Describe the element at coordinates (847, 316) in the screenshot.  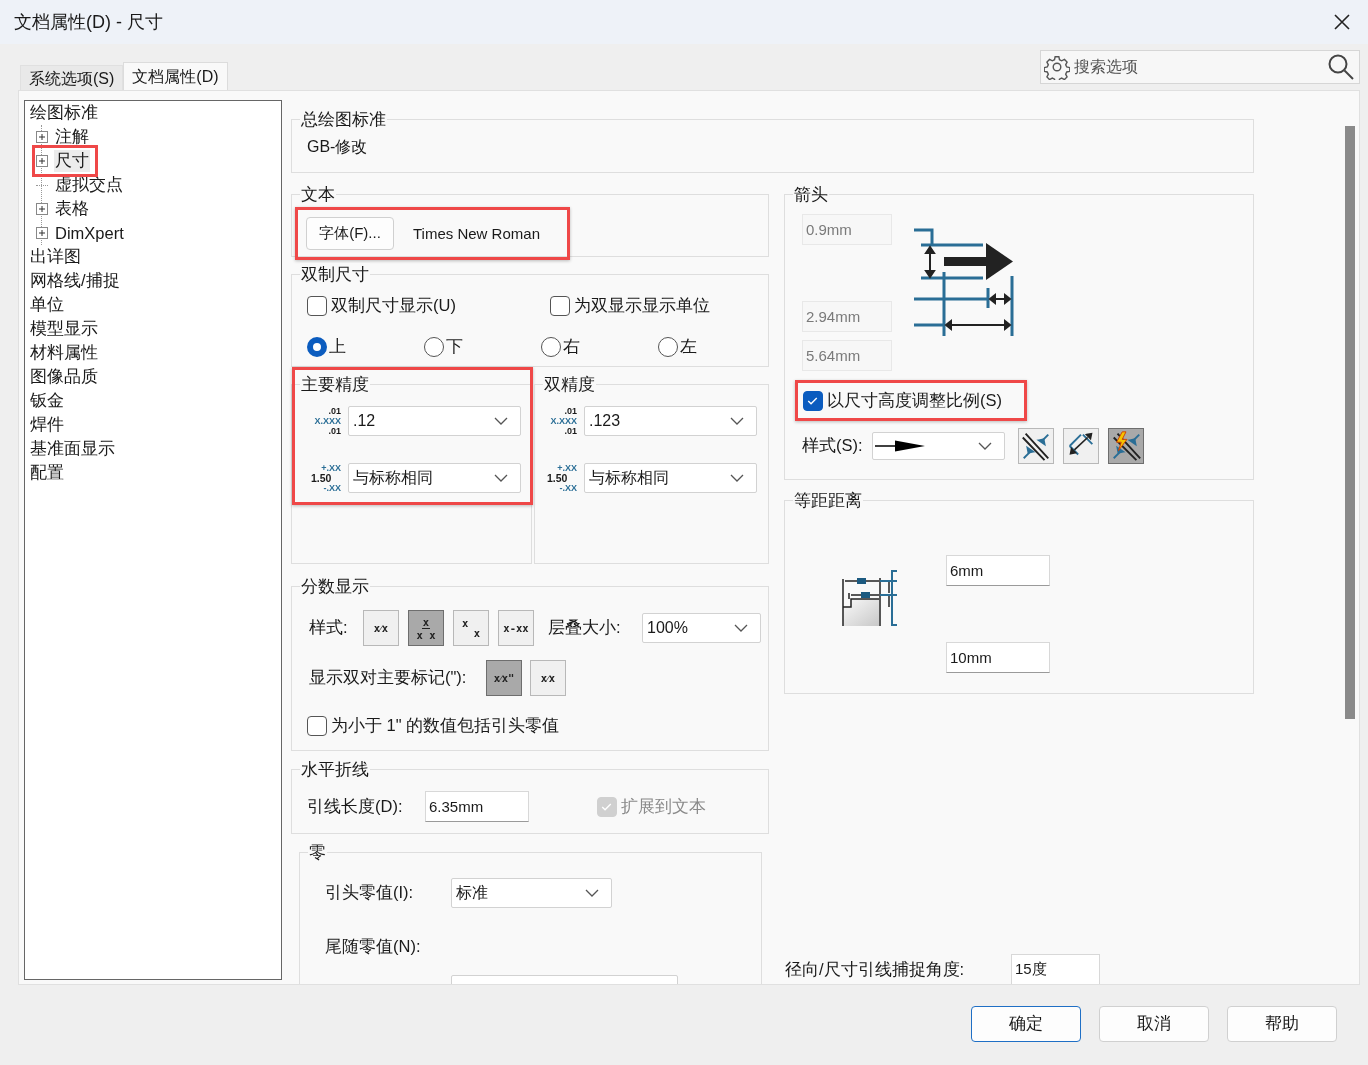
I see `text-field: 2.94mm` at that location.